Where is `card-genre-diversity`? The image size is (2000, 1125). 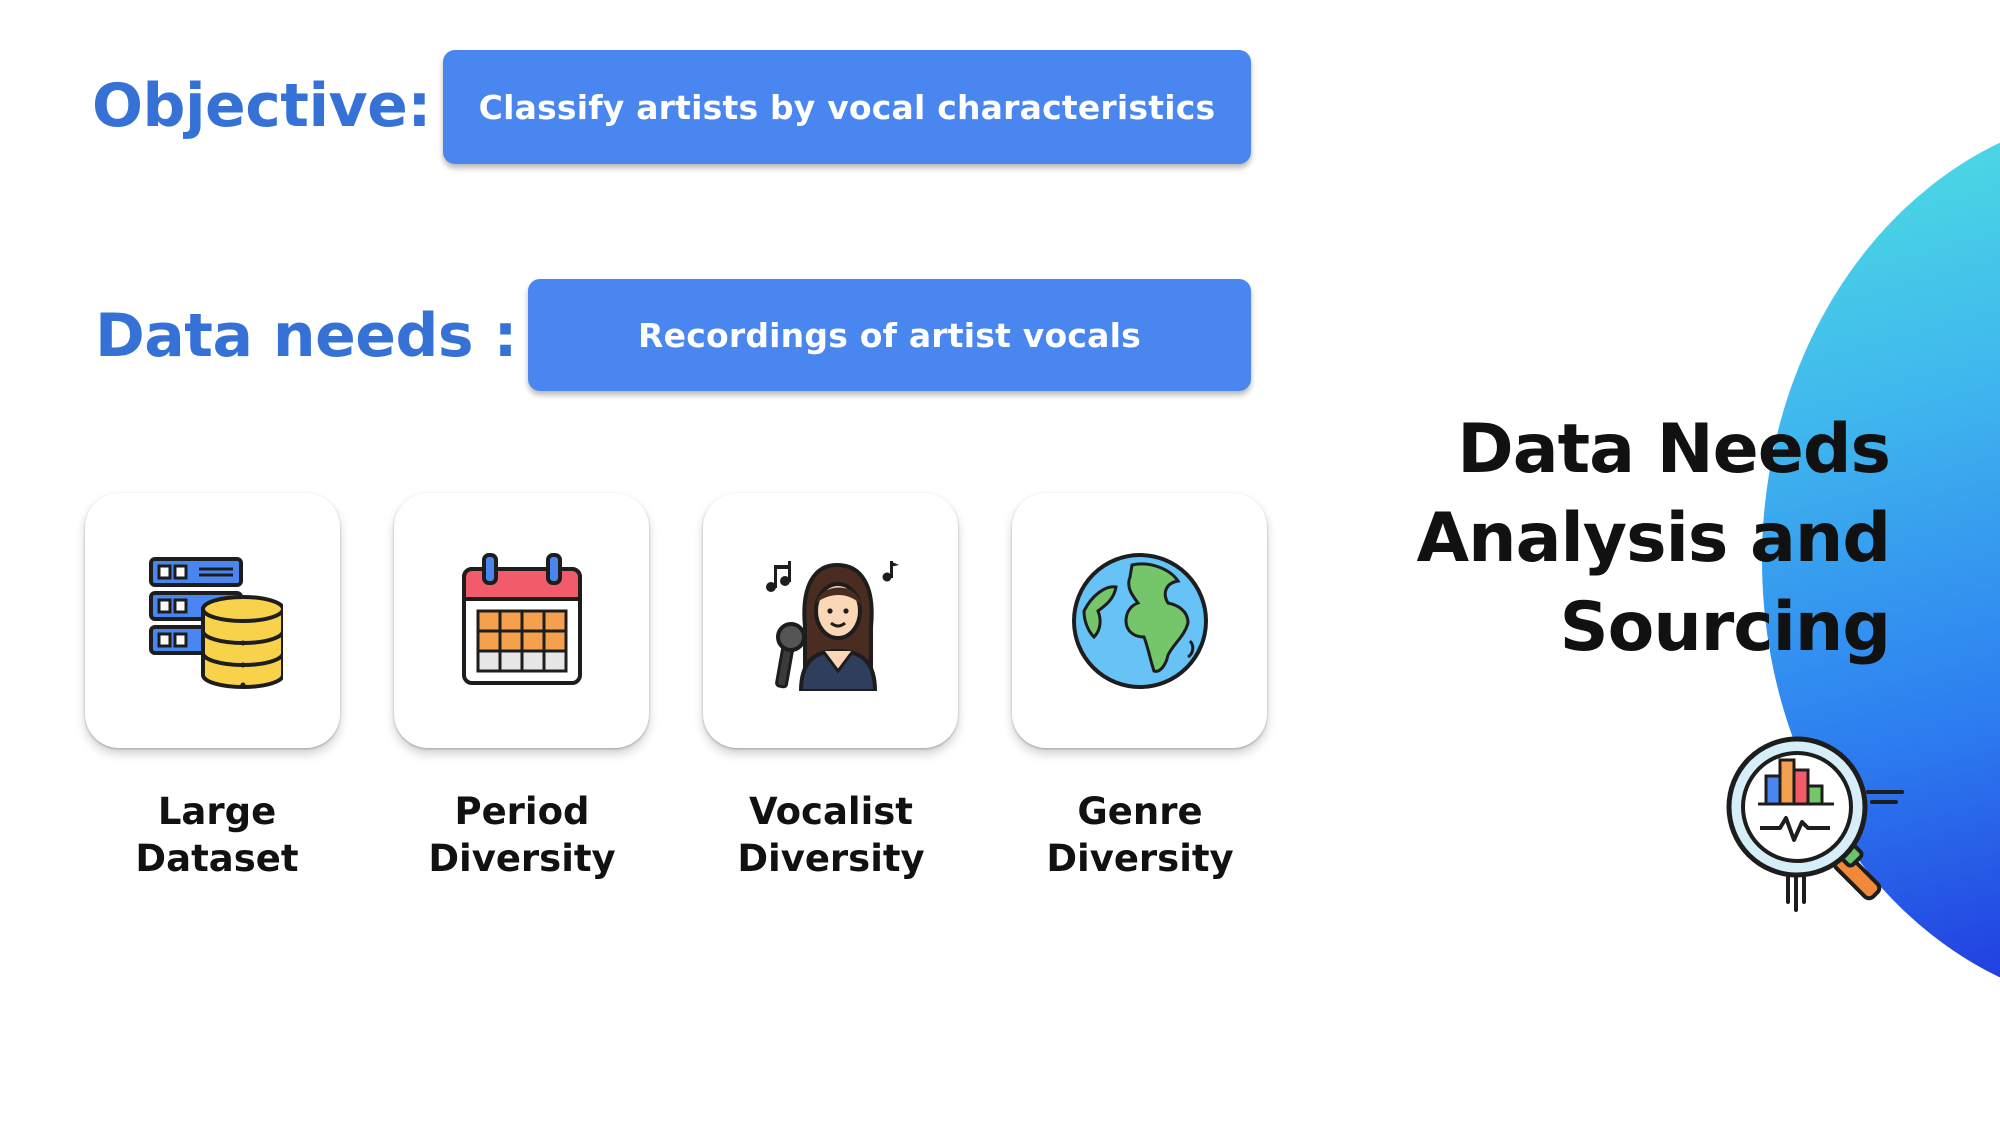
card-genre-diversity is located at coordinates (1139, 620).